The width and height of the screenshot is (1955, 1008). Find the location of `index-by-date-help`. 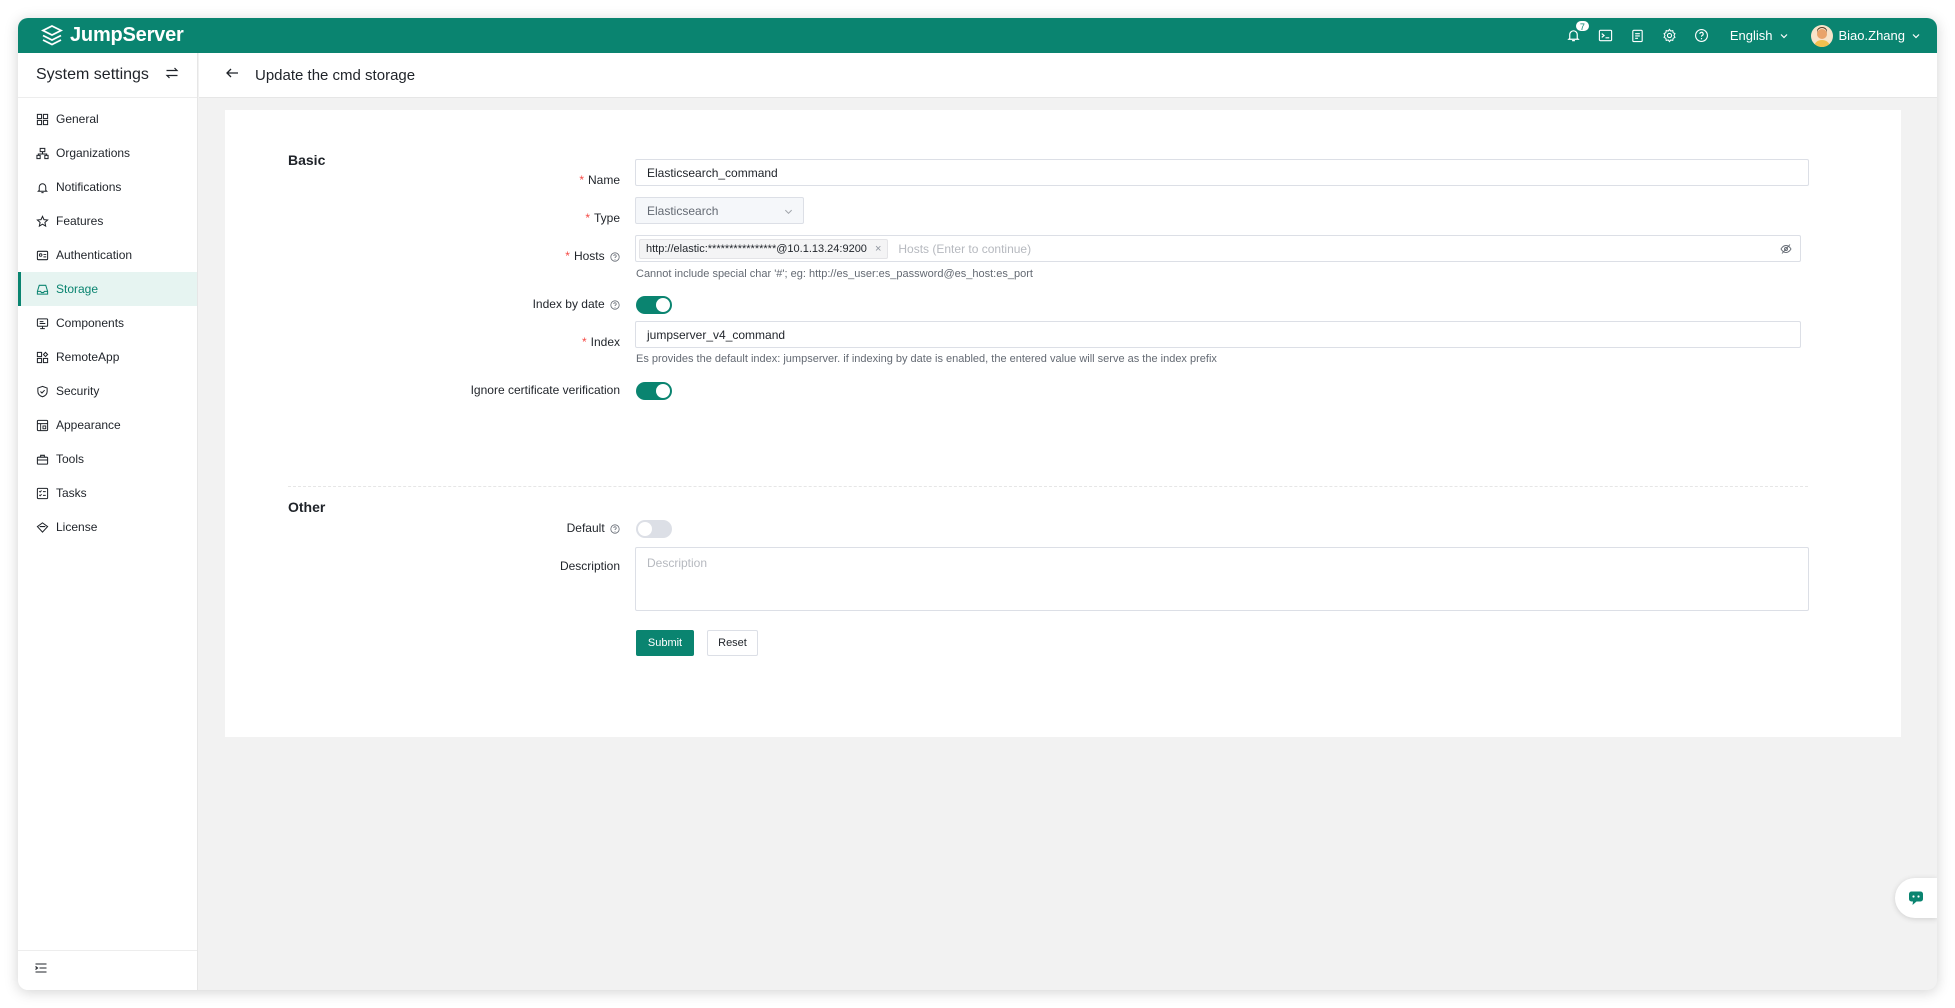

index-by-date-help is located at coordinates (615, 306).